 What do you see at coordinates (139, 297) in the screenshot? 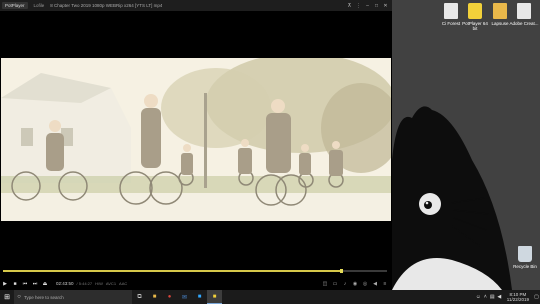
I see `task-view-icon: ⧉` at bounding box center [139, 297].